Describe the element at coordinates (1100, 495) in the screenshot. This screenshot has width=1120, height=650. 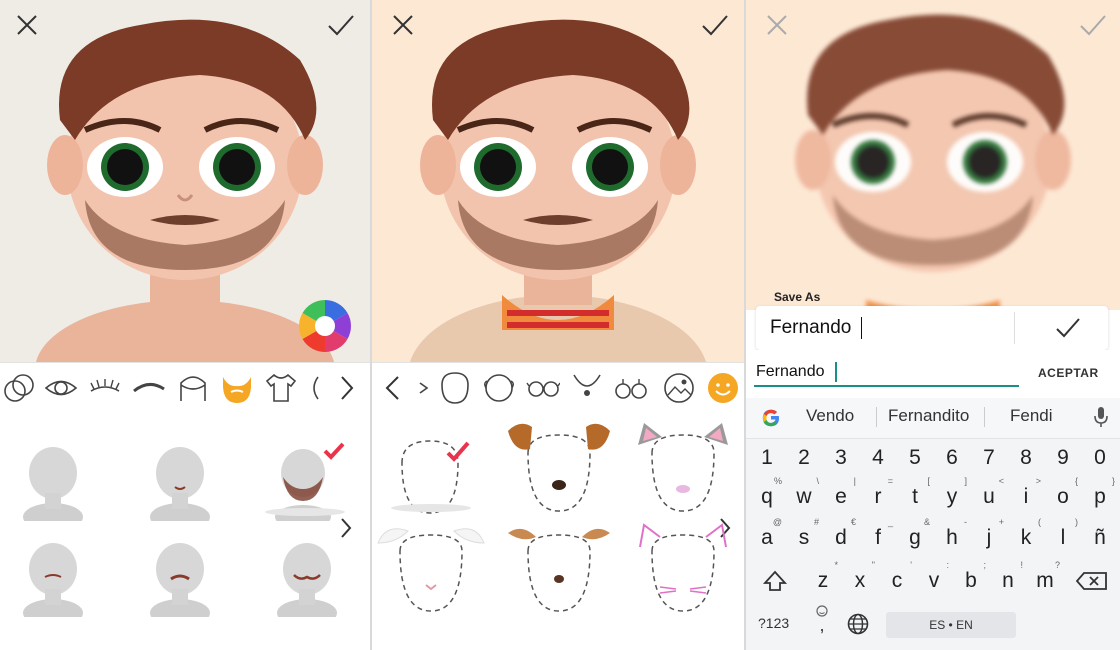
I see `key-p: p}` at that location.